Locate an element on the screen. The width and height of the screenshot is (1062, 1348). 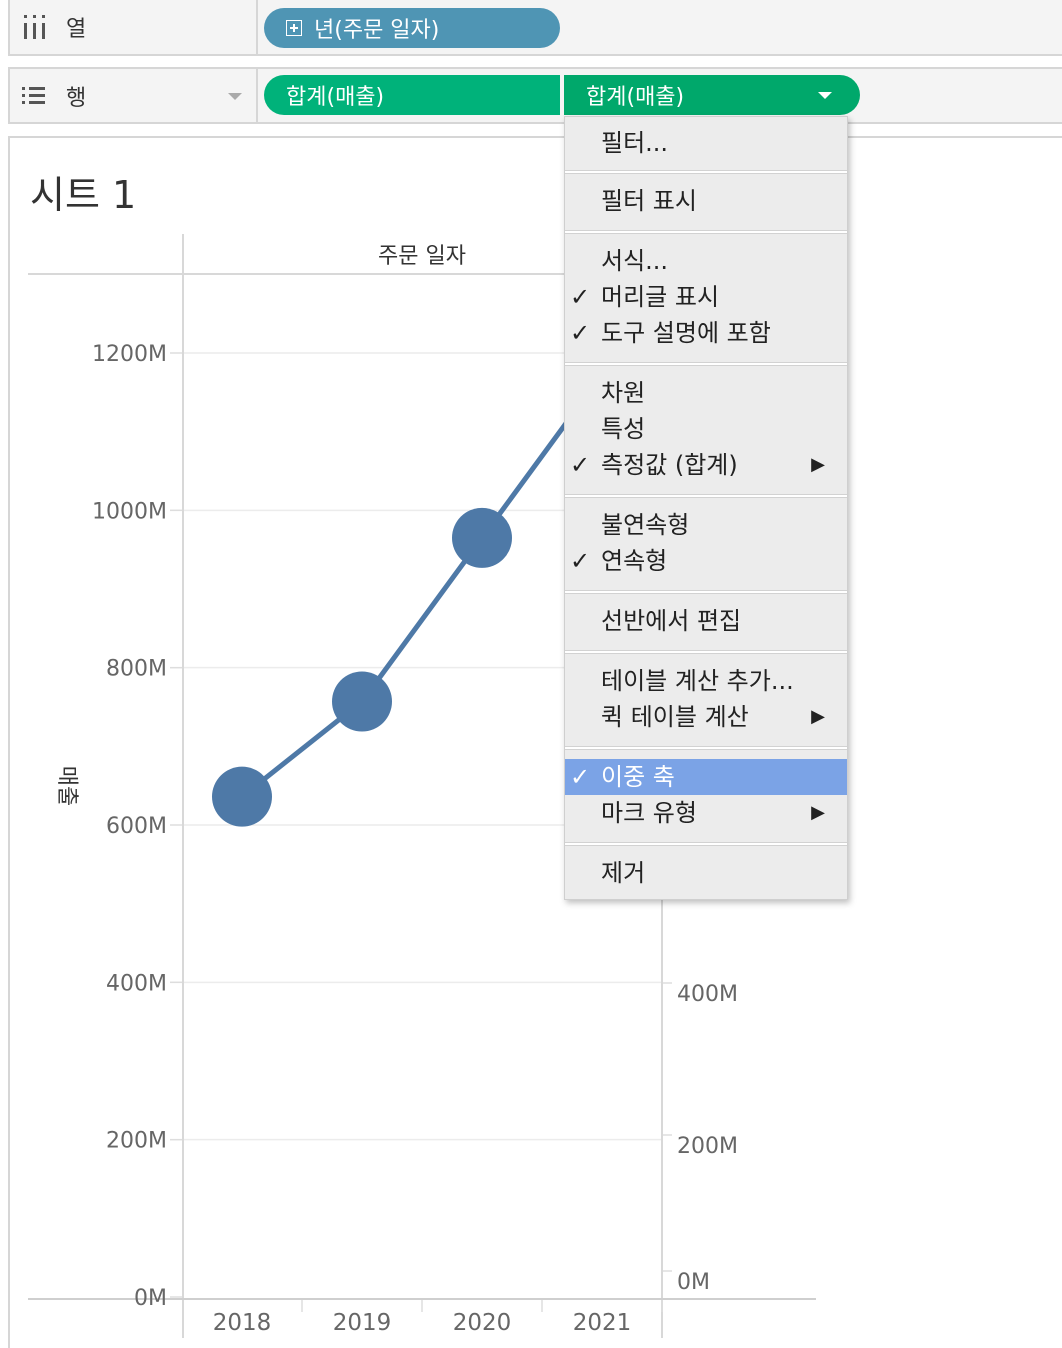
y-tick-label: 0M is located at coordinates (150, 1298).